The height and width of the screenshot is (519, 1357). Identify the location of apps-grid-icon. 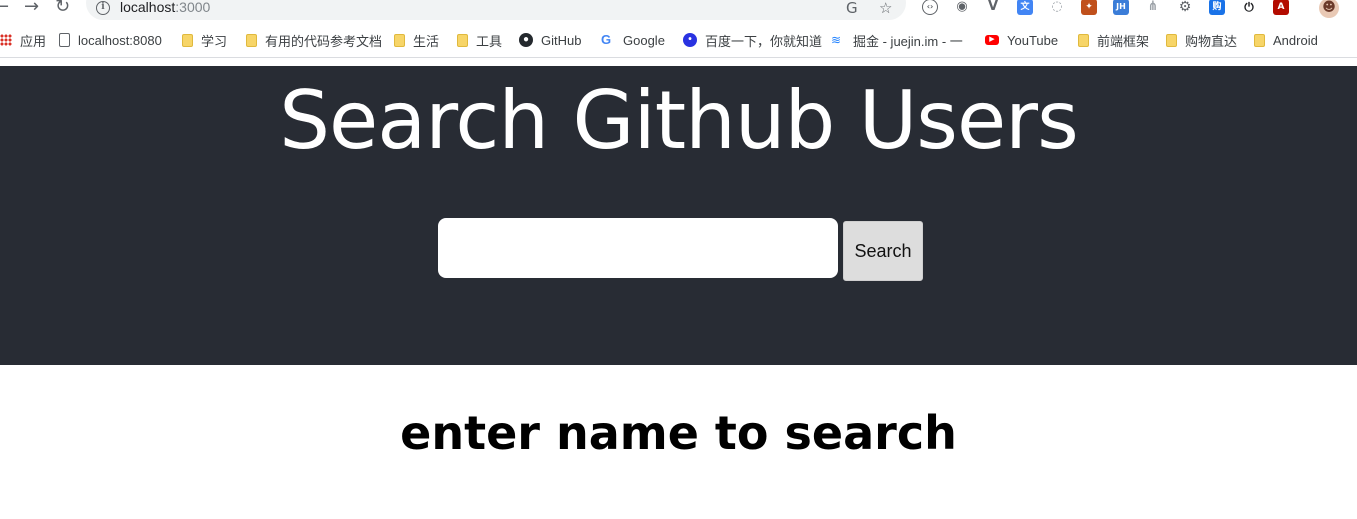
(6, 40).